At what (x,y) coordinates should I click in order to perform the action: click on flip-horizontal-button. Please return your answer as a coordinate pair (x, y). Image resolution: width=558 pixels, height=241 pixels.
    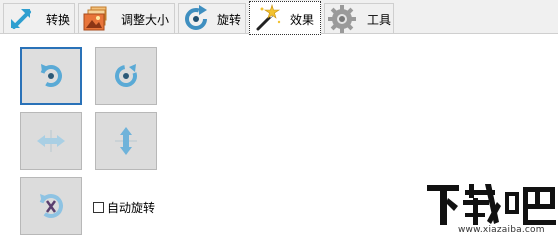
    Looking at the image, I should click on (51, 141).